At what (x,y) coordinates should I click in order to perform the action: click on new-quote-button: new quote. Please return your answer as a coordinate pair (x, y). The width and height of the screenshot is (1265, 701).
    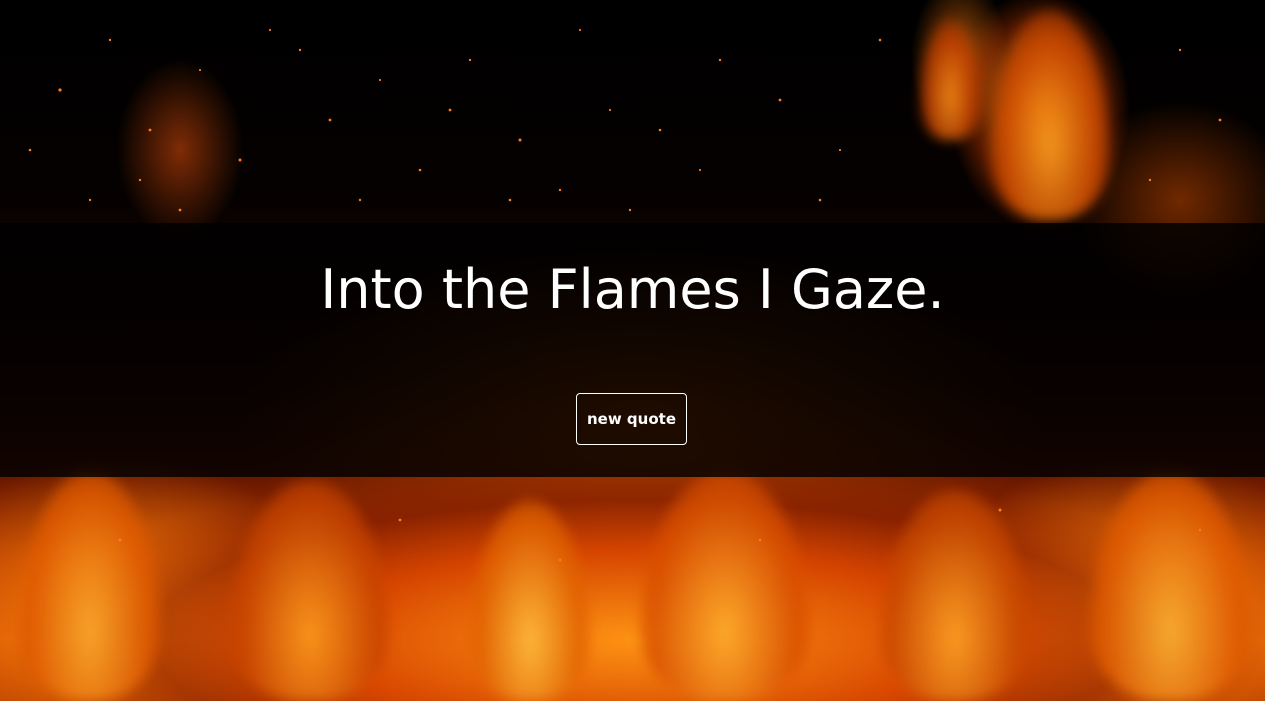
    Looking at the image, I should click on (631, 419).